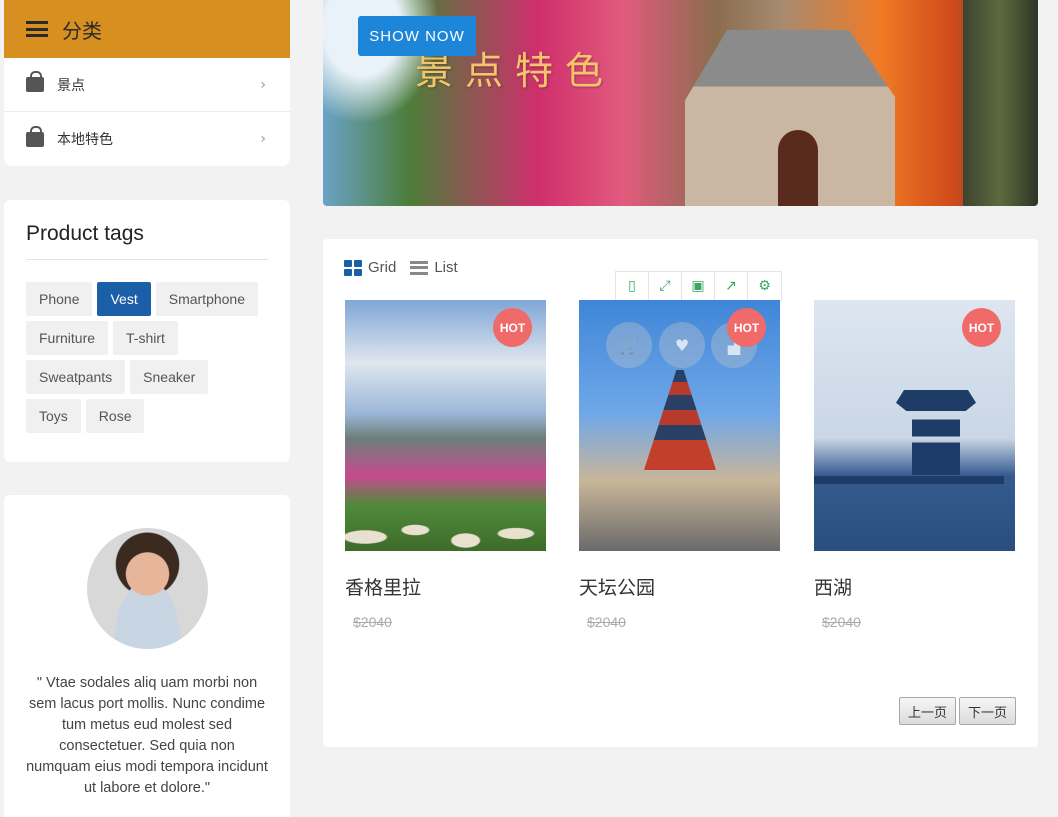  What do you see at coordinates (987, 711) in the screenshot?
I see `next-page-button: 下一页` at bounding box center [987, 711].